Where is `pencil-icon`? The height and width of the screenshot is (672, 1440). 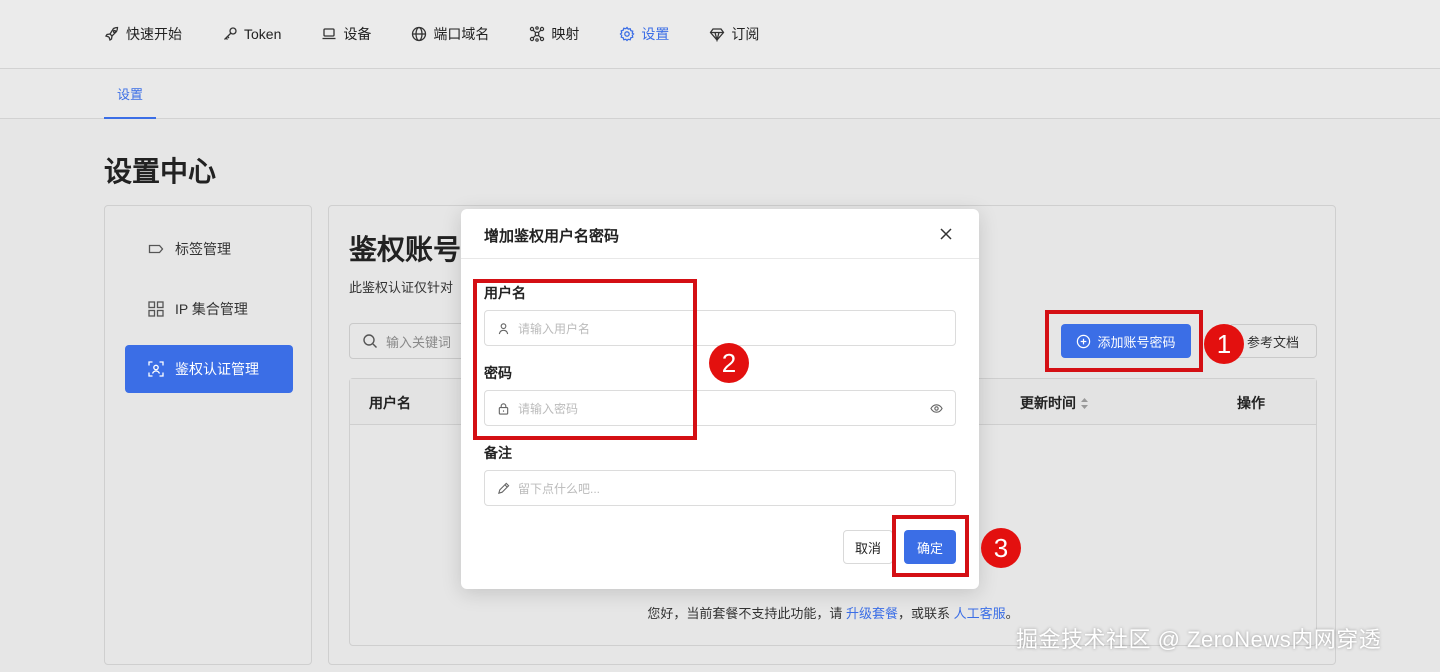
pencil-icon is located at coordinates (504, 488).